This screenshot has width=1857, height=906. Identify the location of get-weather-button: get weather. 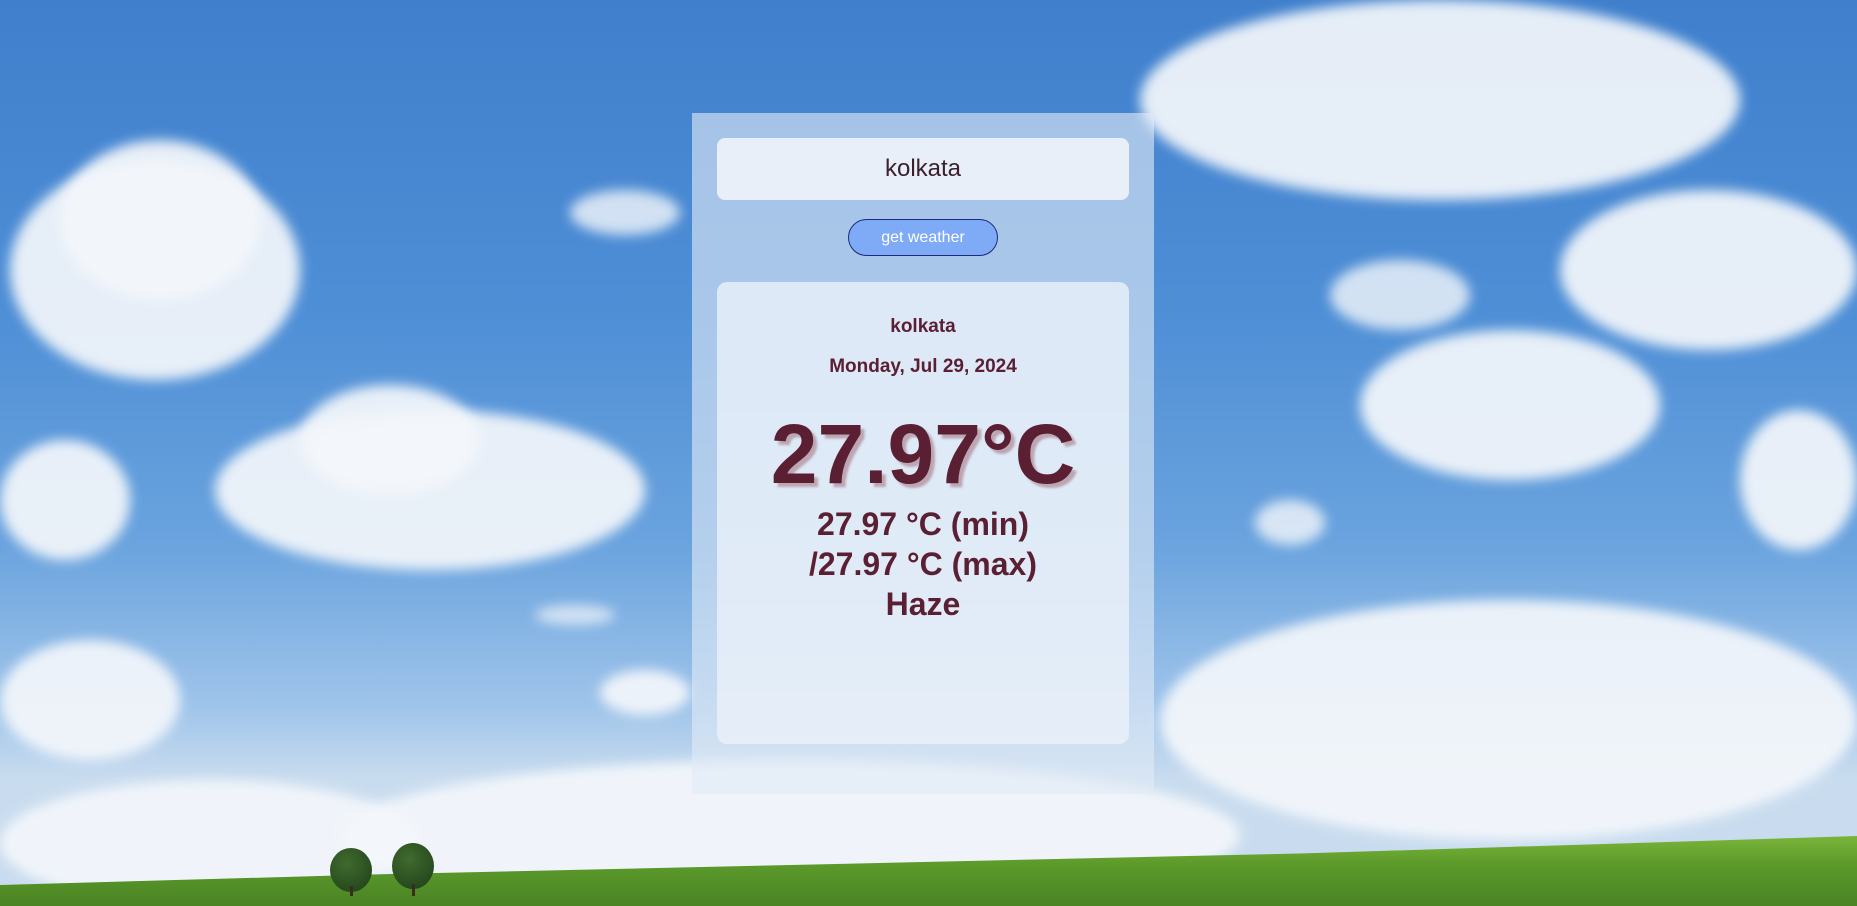
(923, 237).